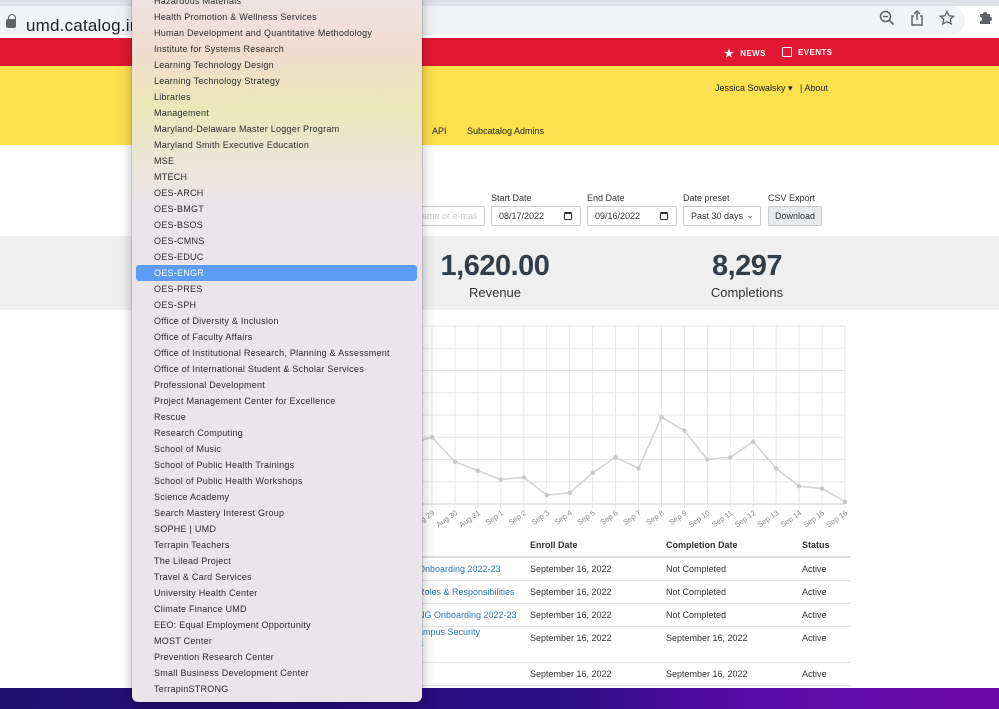 This screenshot has height=709, width=999. I want to click on dropdown-option: School of Public Health Workshops, so click(276, 481).